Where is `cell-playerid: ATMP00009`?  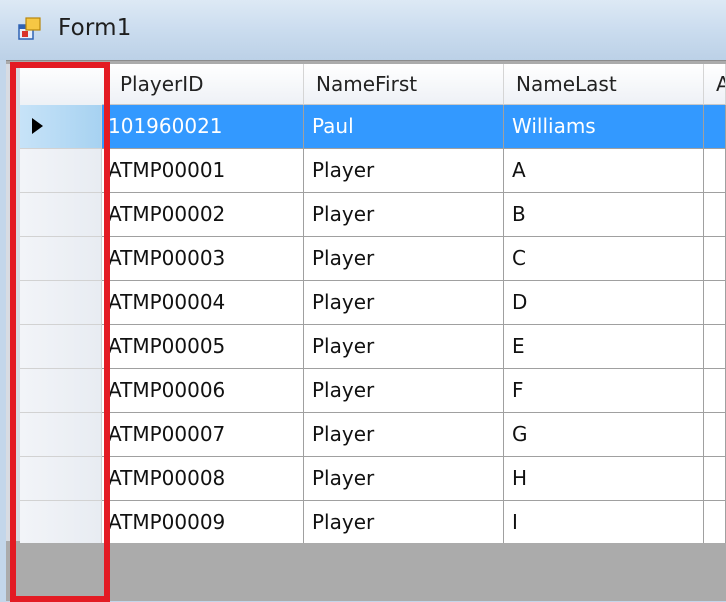 cell-playerid: ATMP00009 is located at coordinates (203, 523).